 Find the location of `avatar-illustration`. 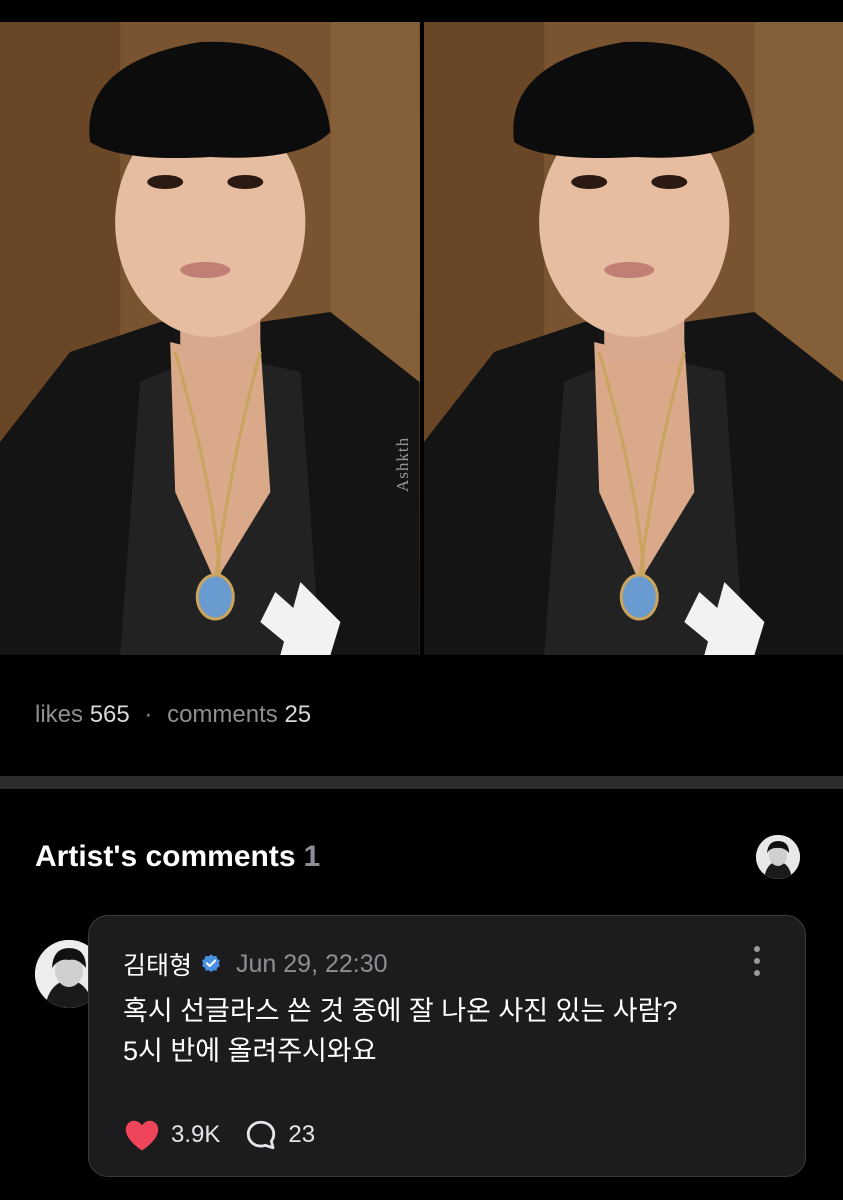

avatar-illustration is located at coordinates (778, 857).